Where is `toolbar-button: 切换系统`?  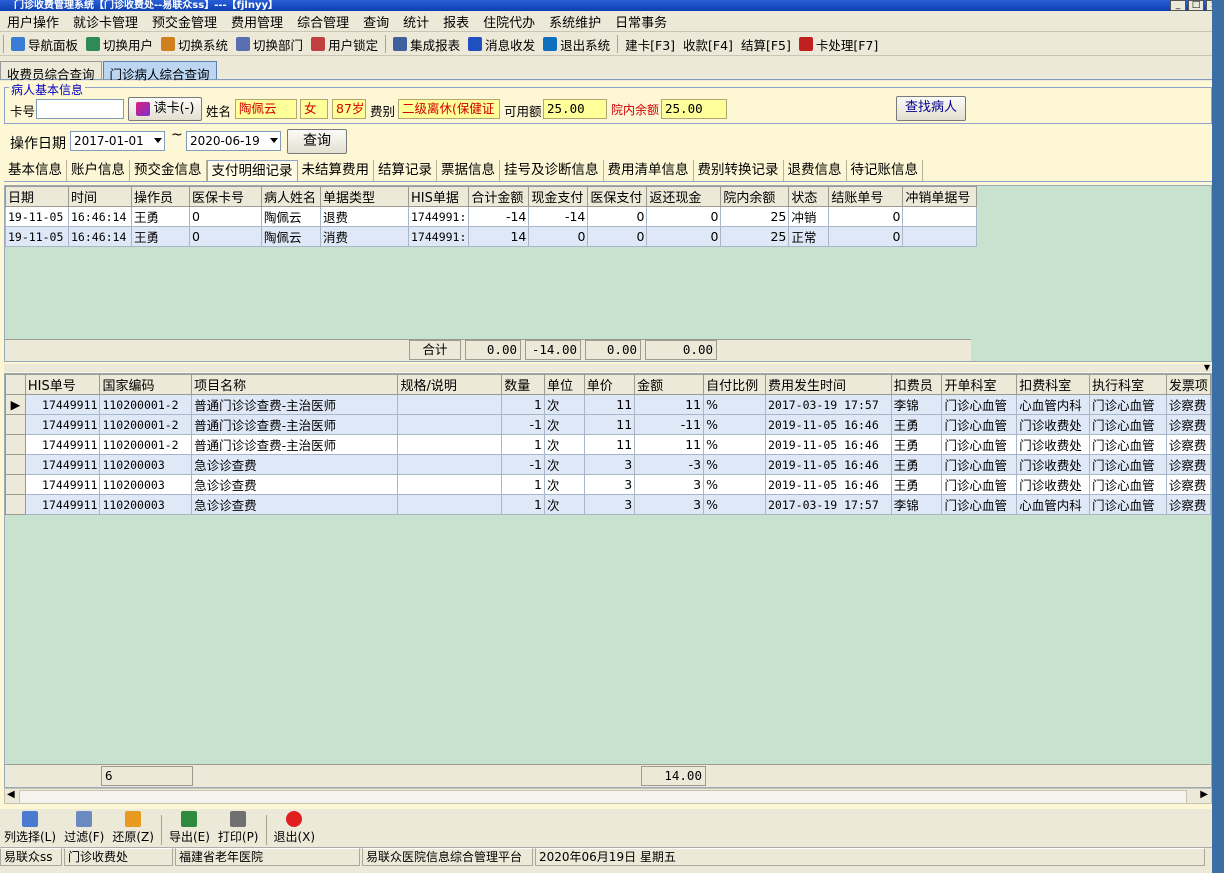 toolbar-button: 切换系统 is located at coordinates (194, 44).